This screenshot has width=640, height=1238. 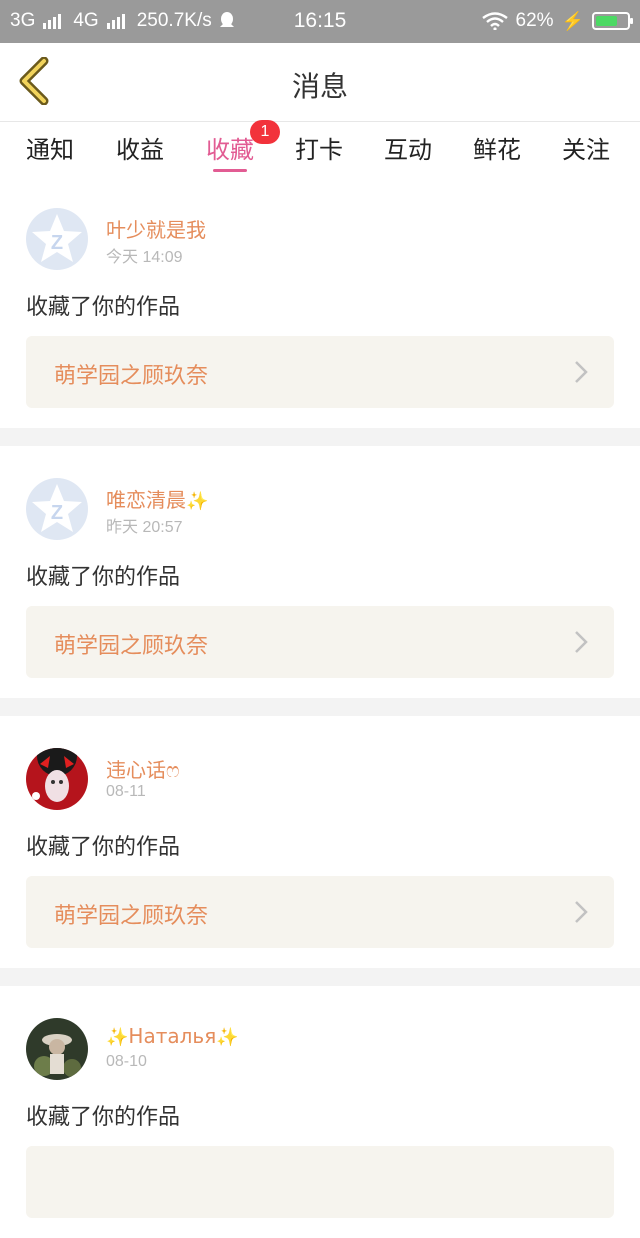 I want to click on tab-interactions: 互动, so click(x=408, y=147).